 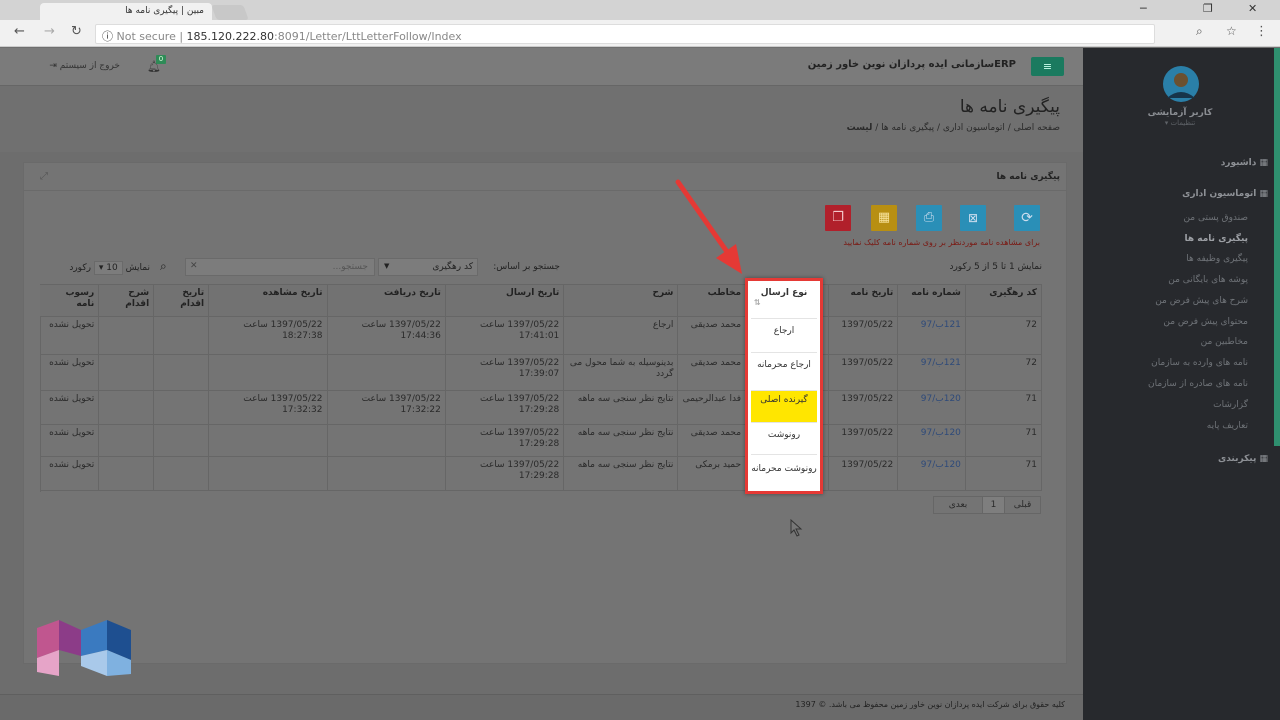 What do you see at coordinates (784, 337) in the screenshot?
I see `send-type-option-referral: ارجاع` at bounding box center [784, 337].